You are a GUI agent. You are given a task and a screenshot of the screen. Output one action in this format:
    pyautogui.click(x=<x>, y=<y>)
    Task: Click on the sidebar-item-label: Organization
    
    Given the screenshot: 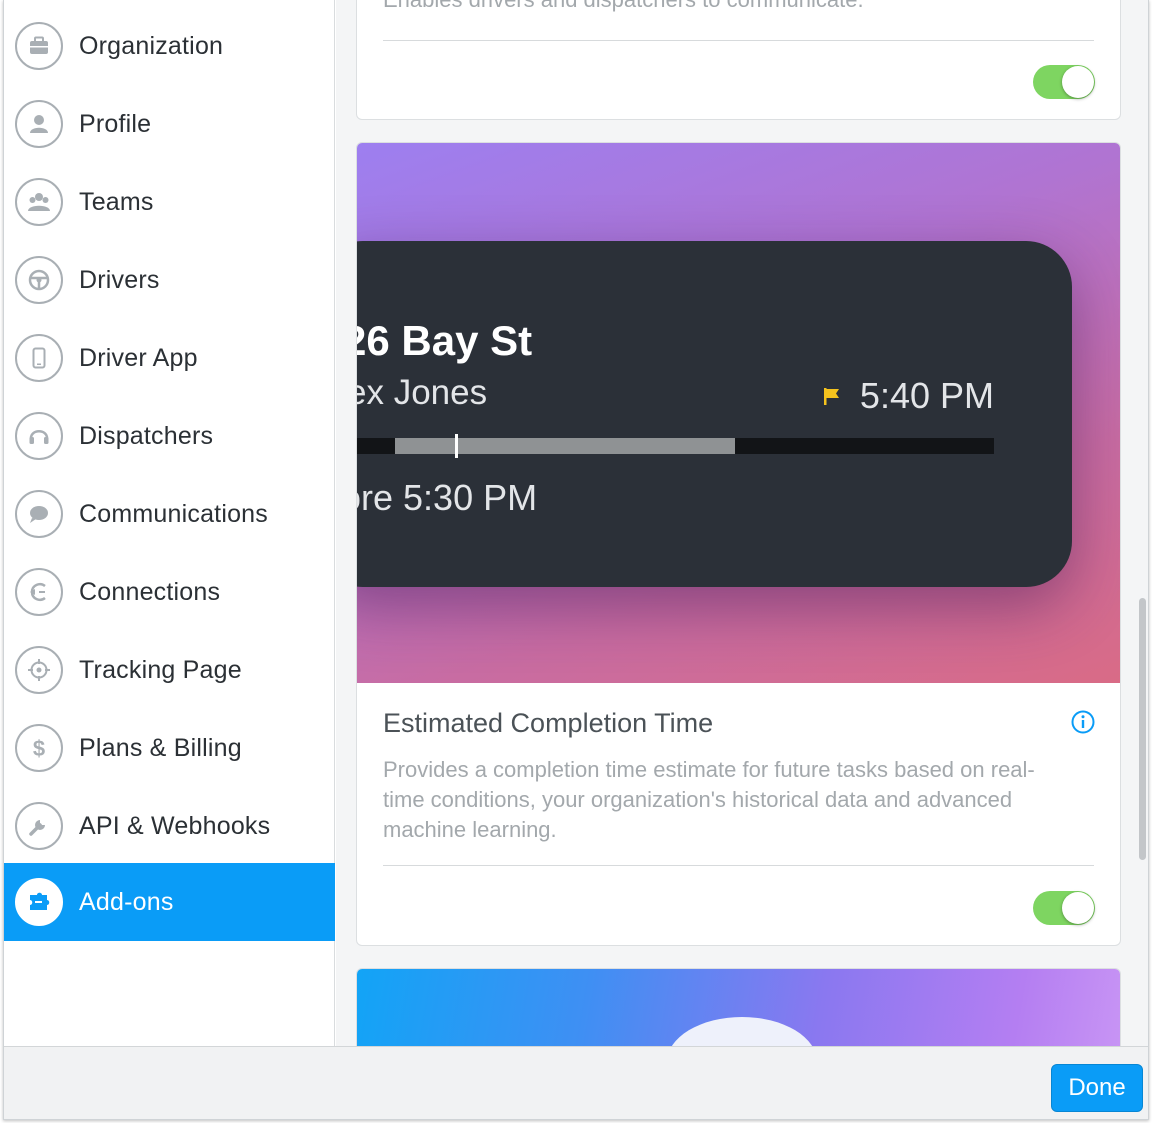 What is the action you would take?
    pyautogui.click(x=151, y=45)
    